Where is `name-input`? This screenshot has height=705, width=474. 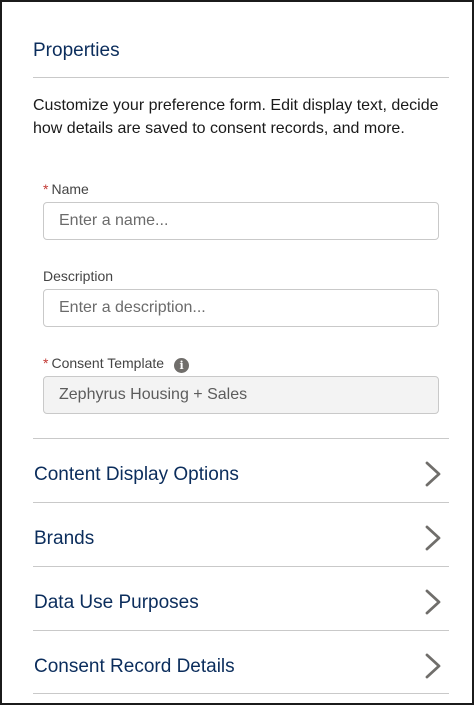
name-input is located at coordinates (241, 221).